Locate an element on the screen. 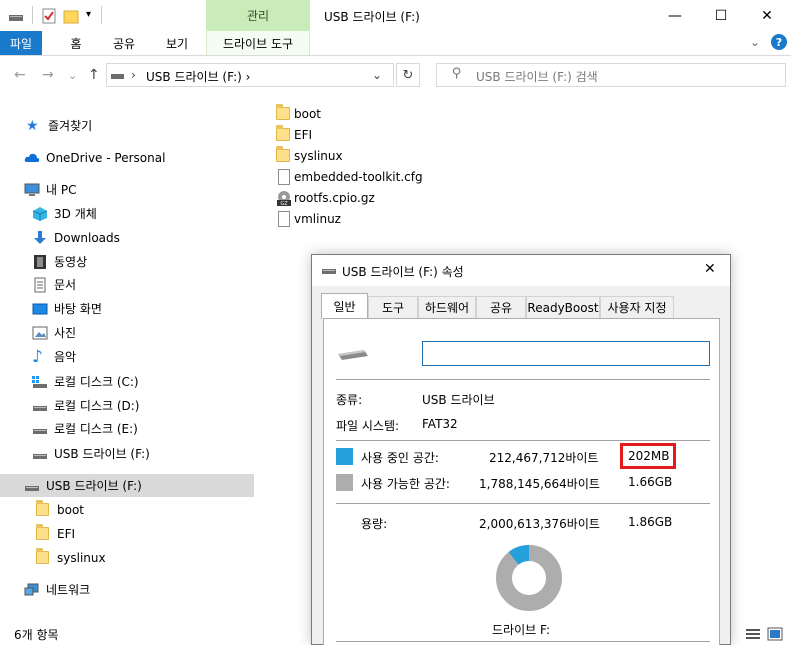 This screenshot has height=645, width=791. dialog-close-button: ✕ is located at coordinates (710, 269).